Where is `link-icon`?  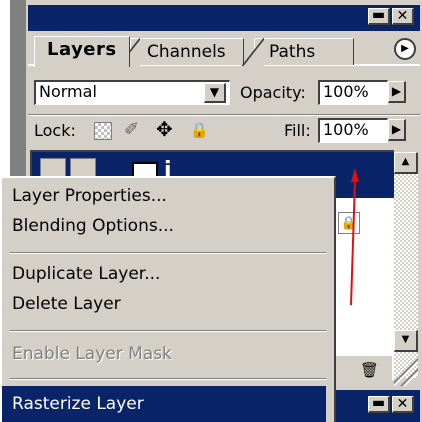 link-icon is located at coordinates (83, 168).